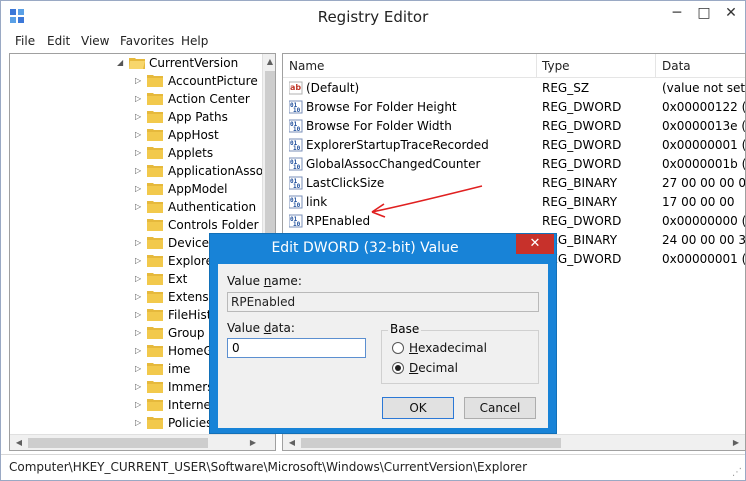 Image resolution: width=746 pixels, height=481 pixels. Describe the element at coordinates (737, 472) in the screenshot. I see `resize-grip-icon: ⋰` at that location.